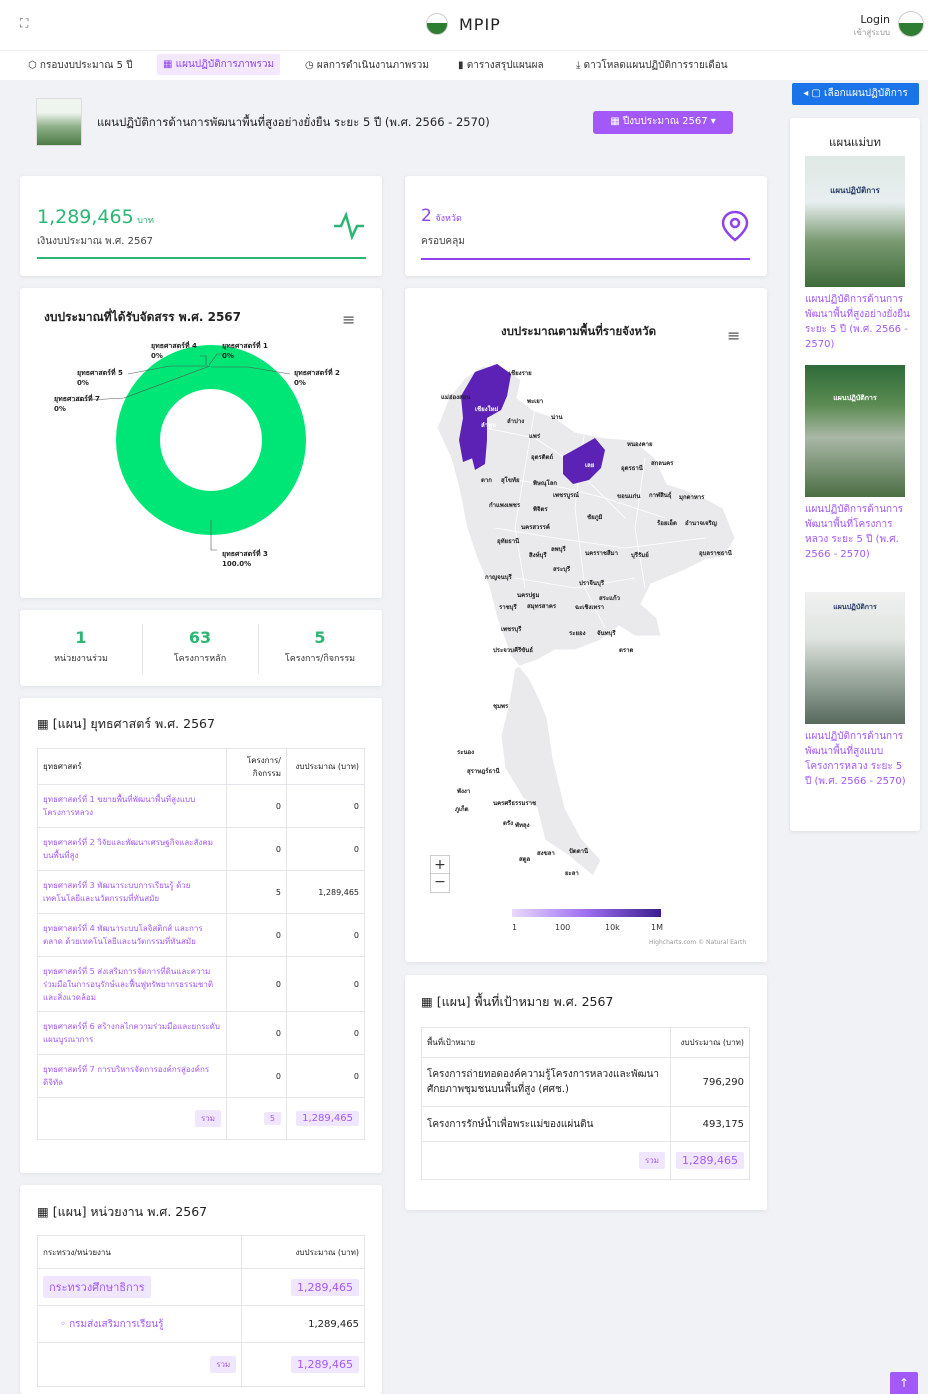  Describe the element at coordinates (367, 65) in the screenshot. I see `tab-overall-results: ◷ ผลการดำเนินงานภาพรวม` at that location.